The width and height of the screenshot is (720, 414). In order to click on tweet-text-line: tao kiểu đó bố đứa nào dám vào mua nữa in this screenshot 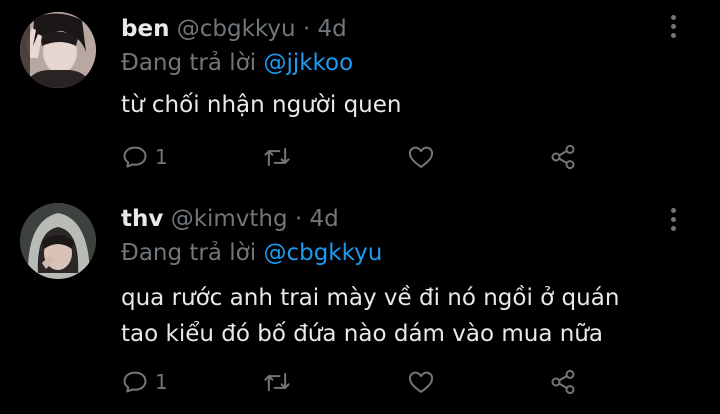, I will do `click(362, 334)`.